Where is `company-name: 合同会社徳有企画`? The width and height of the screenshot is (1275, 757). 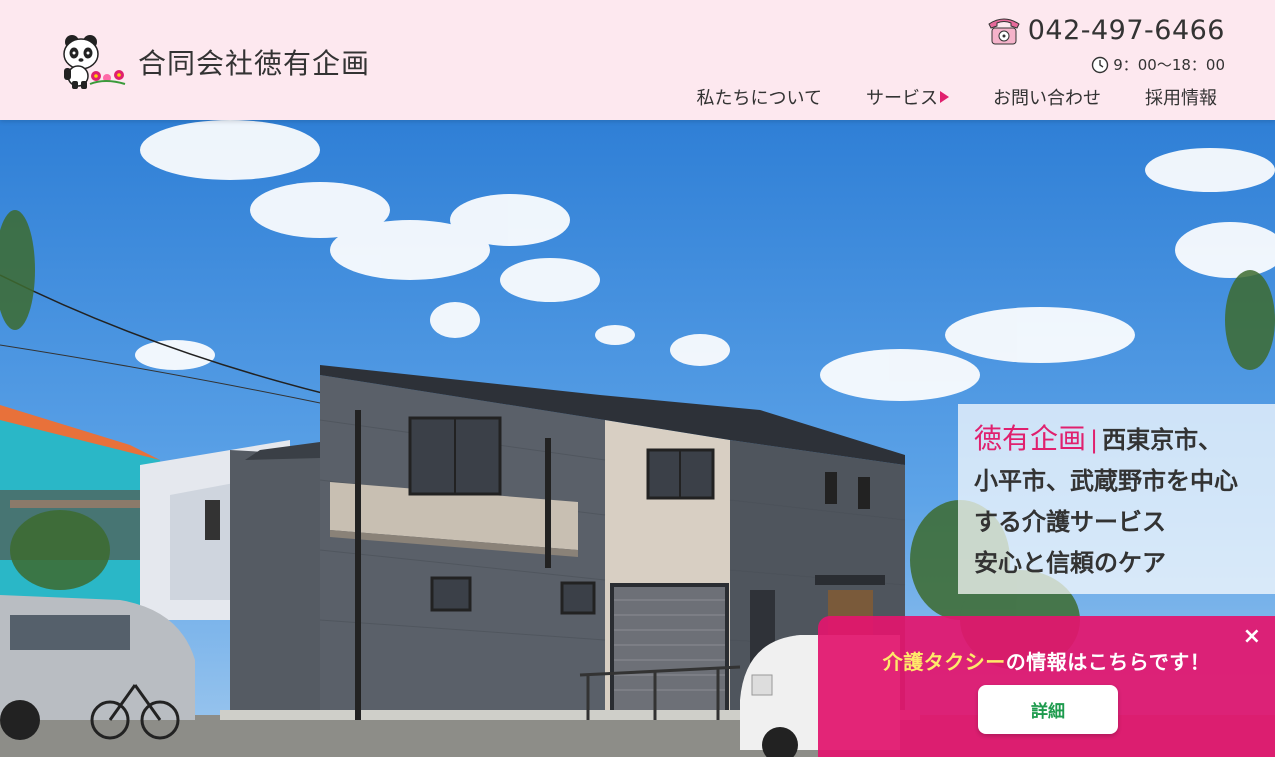 company-name: 合同会社徳有企画 is located at coordinates (254, 62).